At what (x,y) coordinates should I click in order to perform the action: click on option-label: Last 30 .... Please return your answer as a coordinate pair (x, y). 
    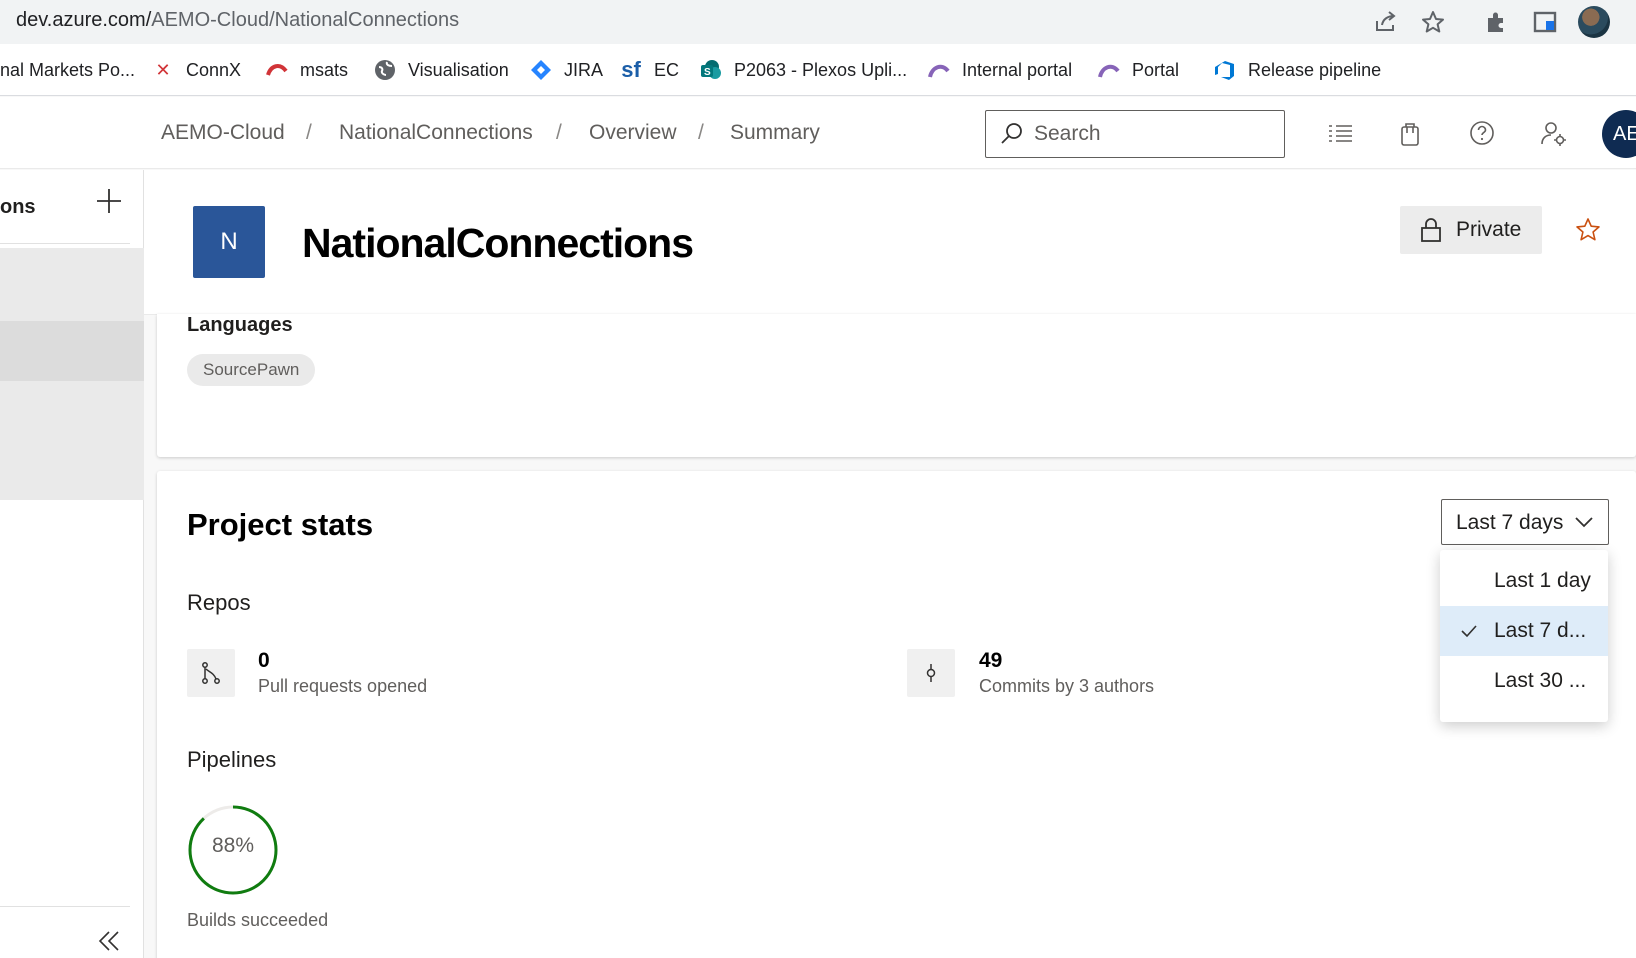
    Looking at the image, I should click on (1540, 680).